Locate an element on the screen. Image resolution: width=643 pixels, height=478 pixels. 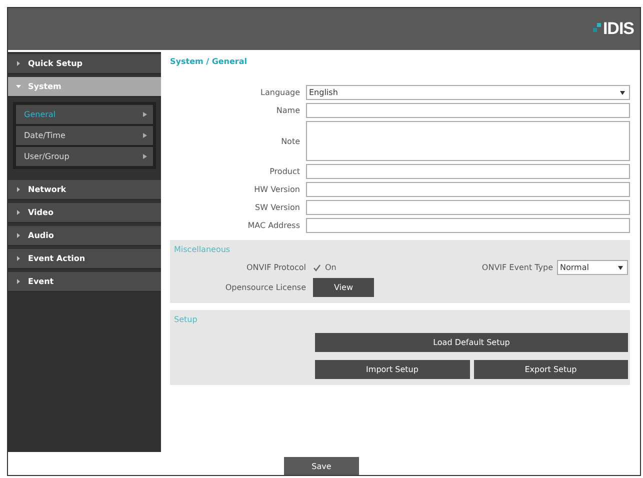
menu-item: Network is located at coordinates (84, 190).